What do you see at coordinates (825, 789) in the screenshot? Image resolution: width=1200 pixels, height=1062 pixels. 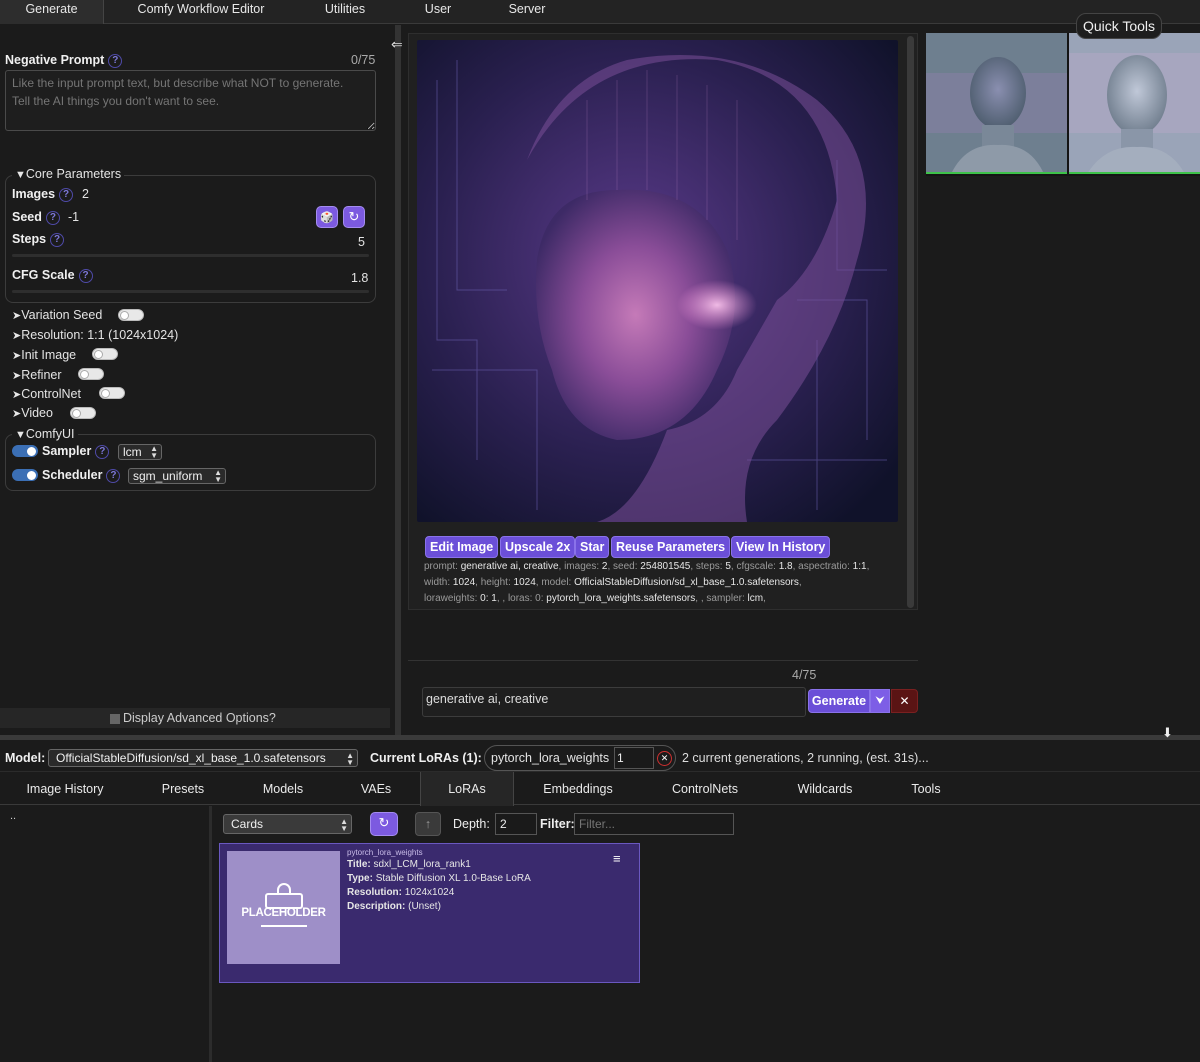 I see `tab-wildcards: Wildcards` at bounding box center [825, 789].